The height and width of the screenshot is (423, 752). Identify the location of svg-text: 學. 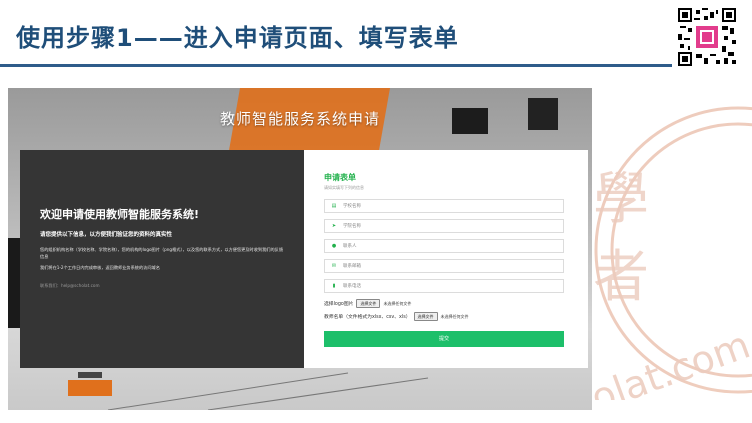
(621, 199).